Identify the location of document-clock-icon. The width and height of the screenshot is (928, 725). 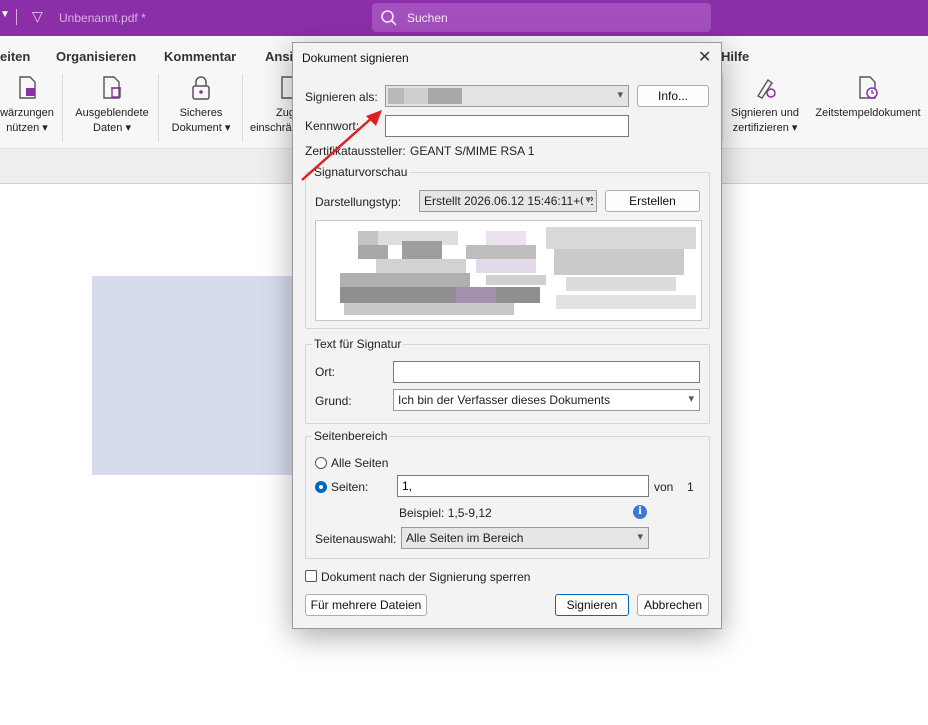
(868, 87).